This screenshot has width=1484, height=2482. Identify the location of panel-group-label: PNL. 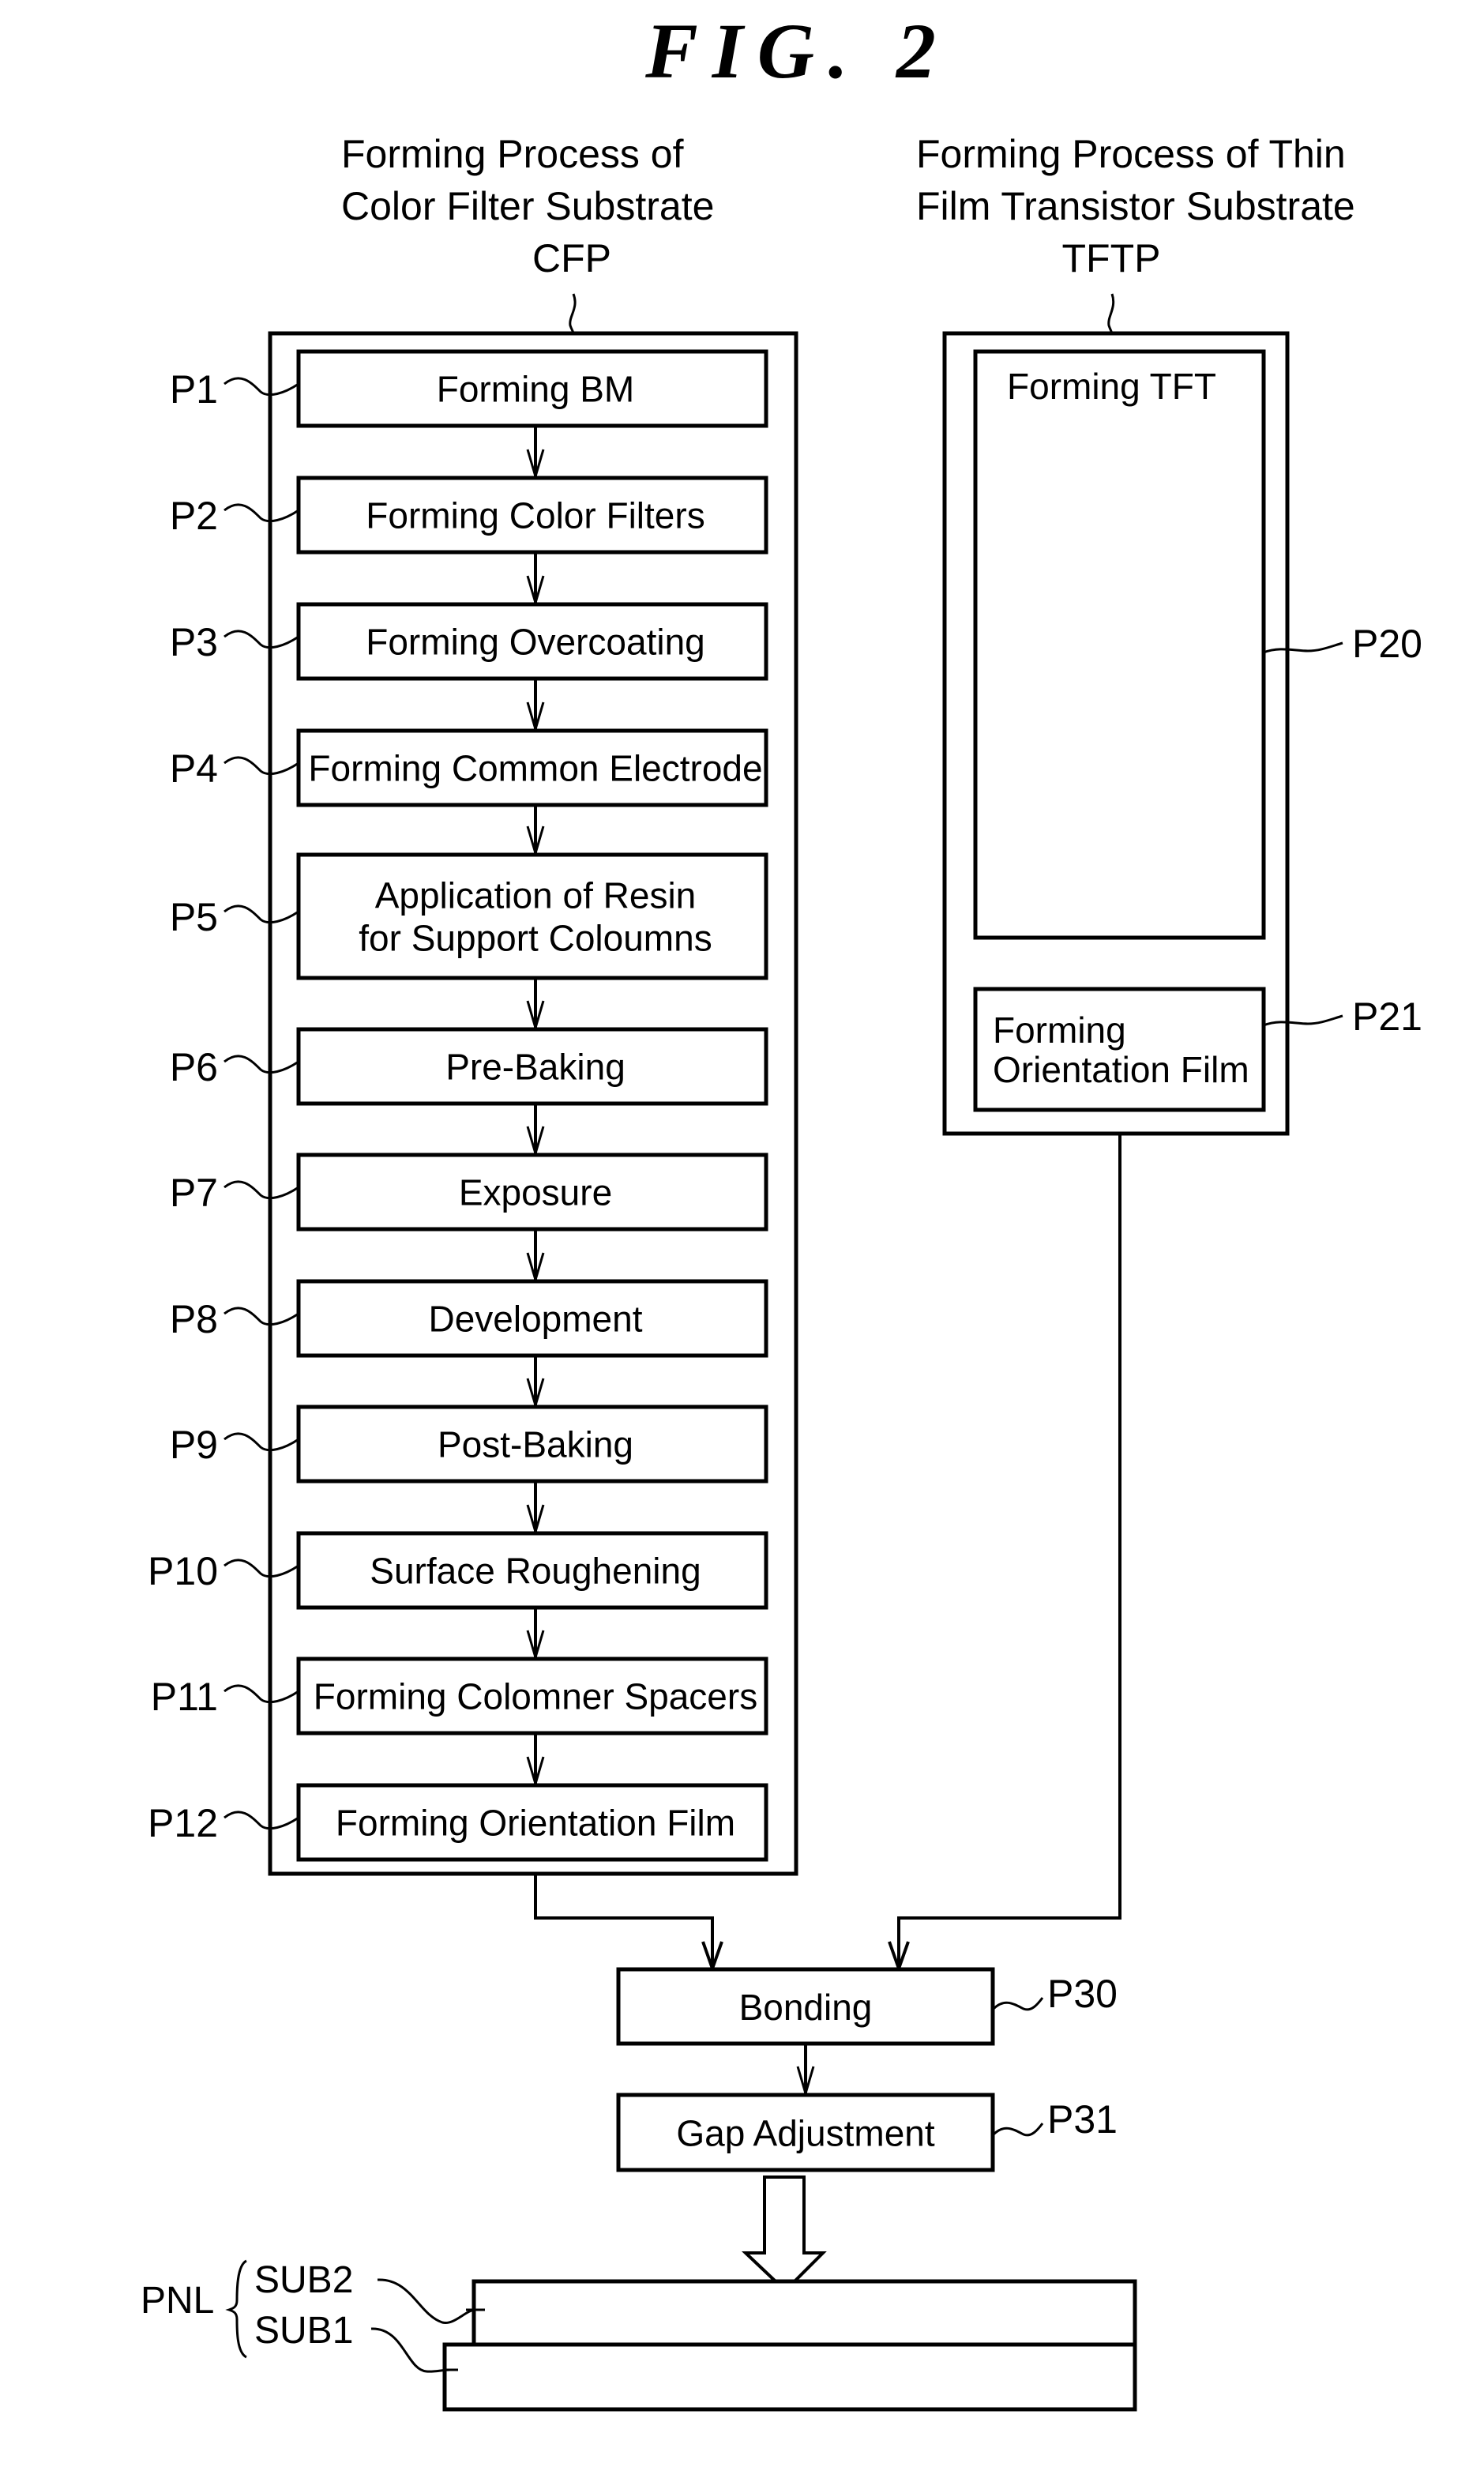
(177, 2301).